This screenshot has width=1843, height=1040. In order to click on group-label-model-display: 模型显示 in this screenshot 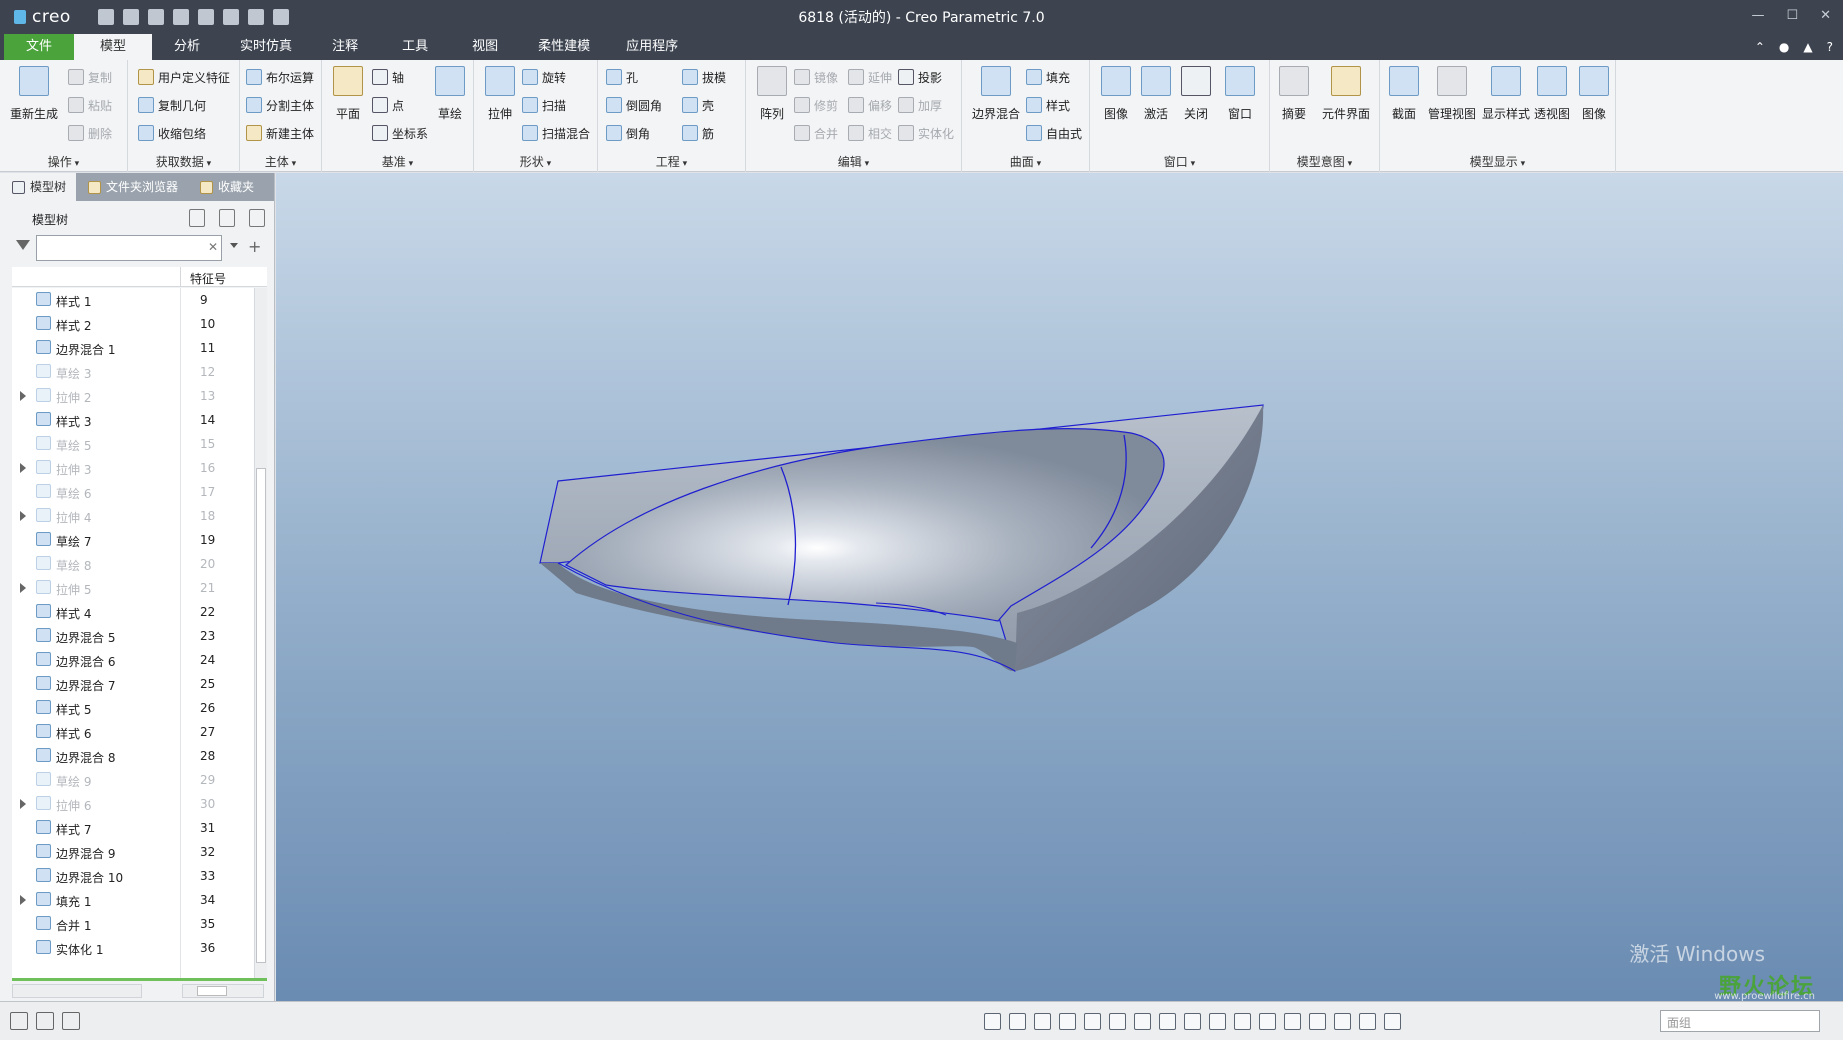, I will do `click(1497, 161)`.